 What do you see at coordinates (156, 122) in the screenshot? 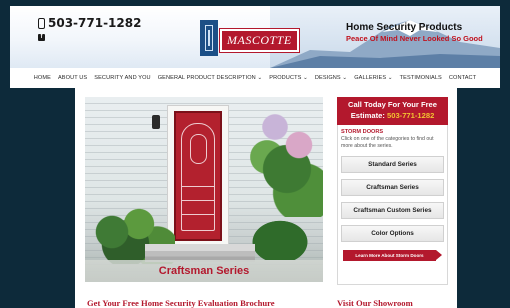
I see `porch-lamp-image` at bounding box center [156, 122].